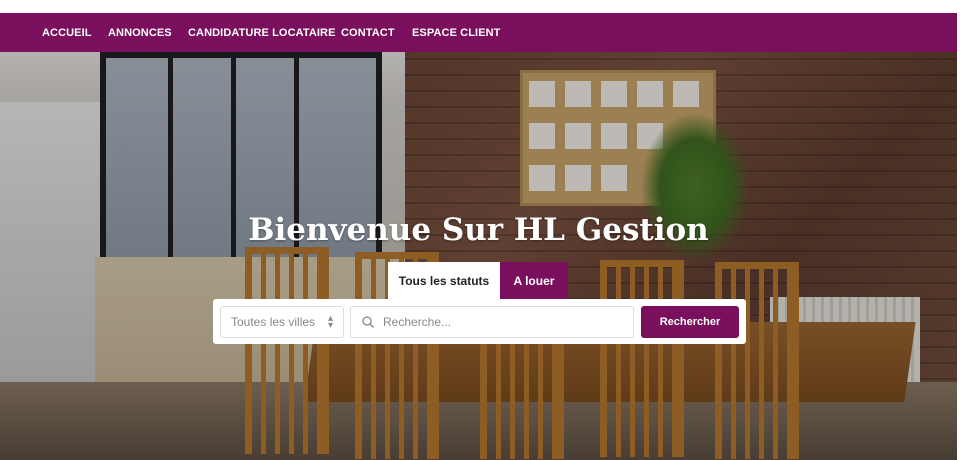  I want to click on chevron-up-down-icon: ▴ ▾, so click(330, 322).